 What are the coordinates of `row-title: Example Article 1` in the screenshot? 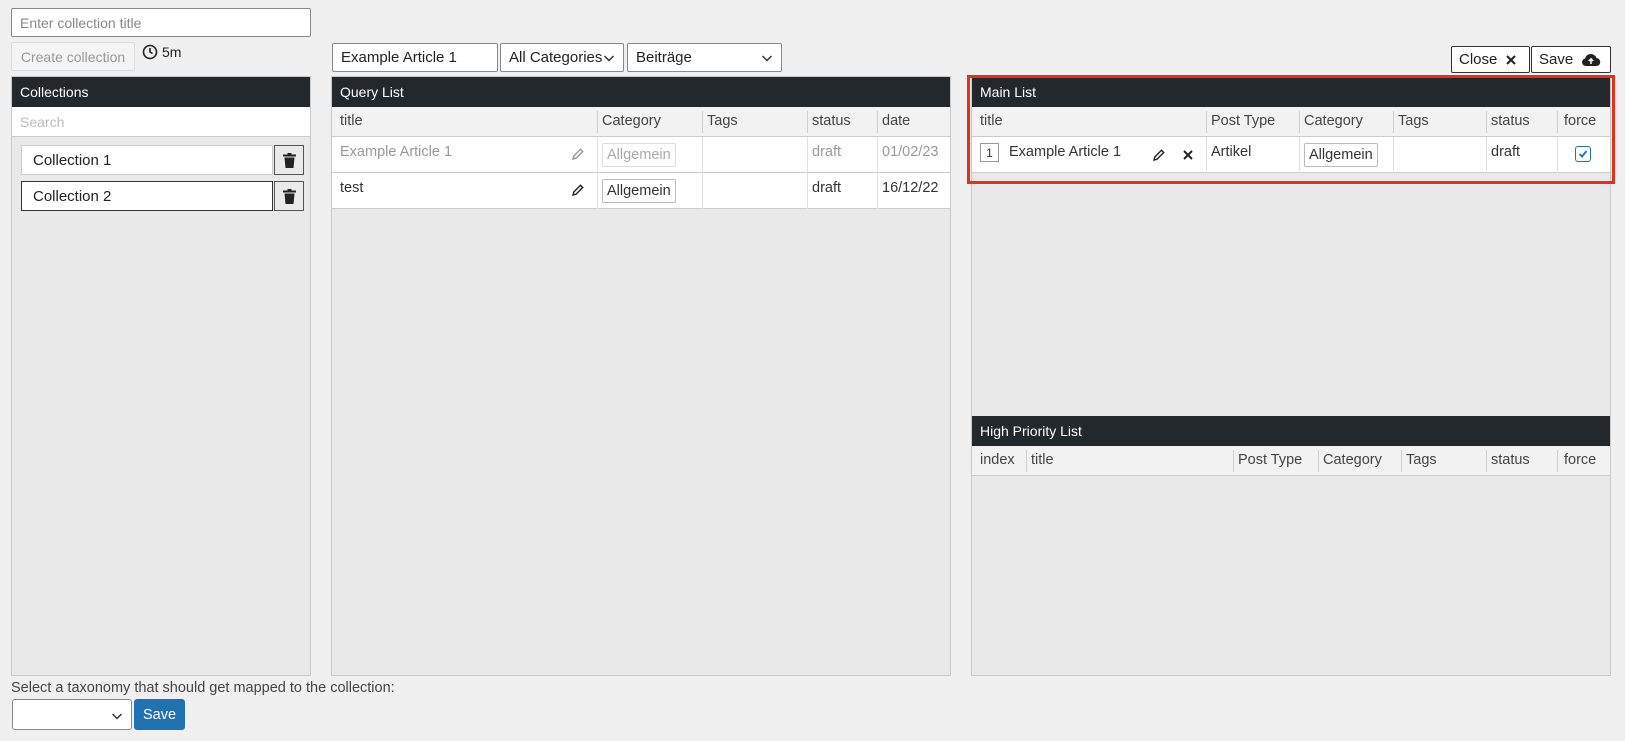 It's located at (396, 152).